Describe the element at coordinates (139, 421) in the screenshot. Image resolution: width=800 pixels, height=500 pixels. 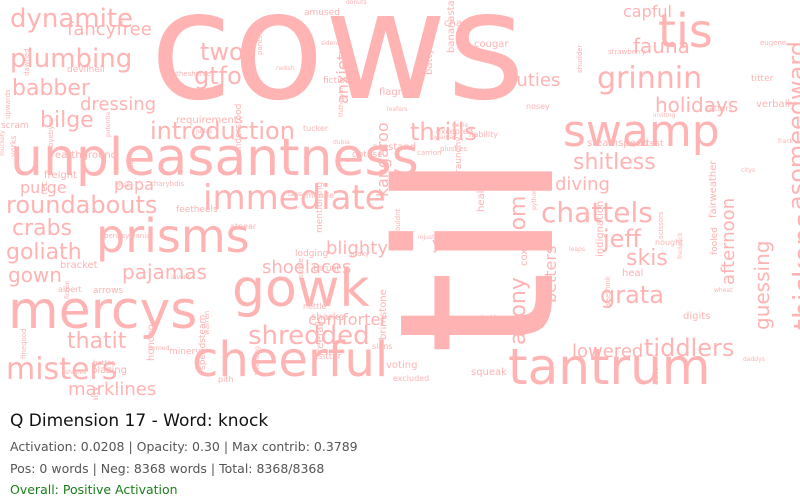
I see `panel-title: Q Dimension 17 - Word: knock` at that location.